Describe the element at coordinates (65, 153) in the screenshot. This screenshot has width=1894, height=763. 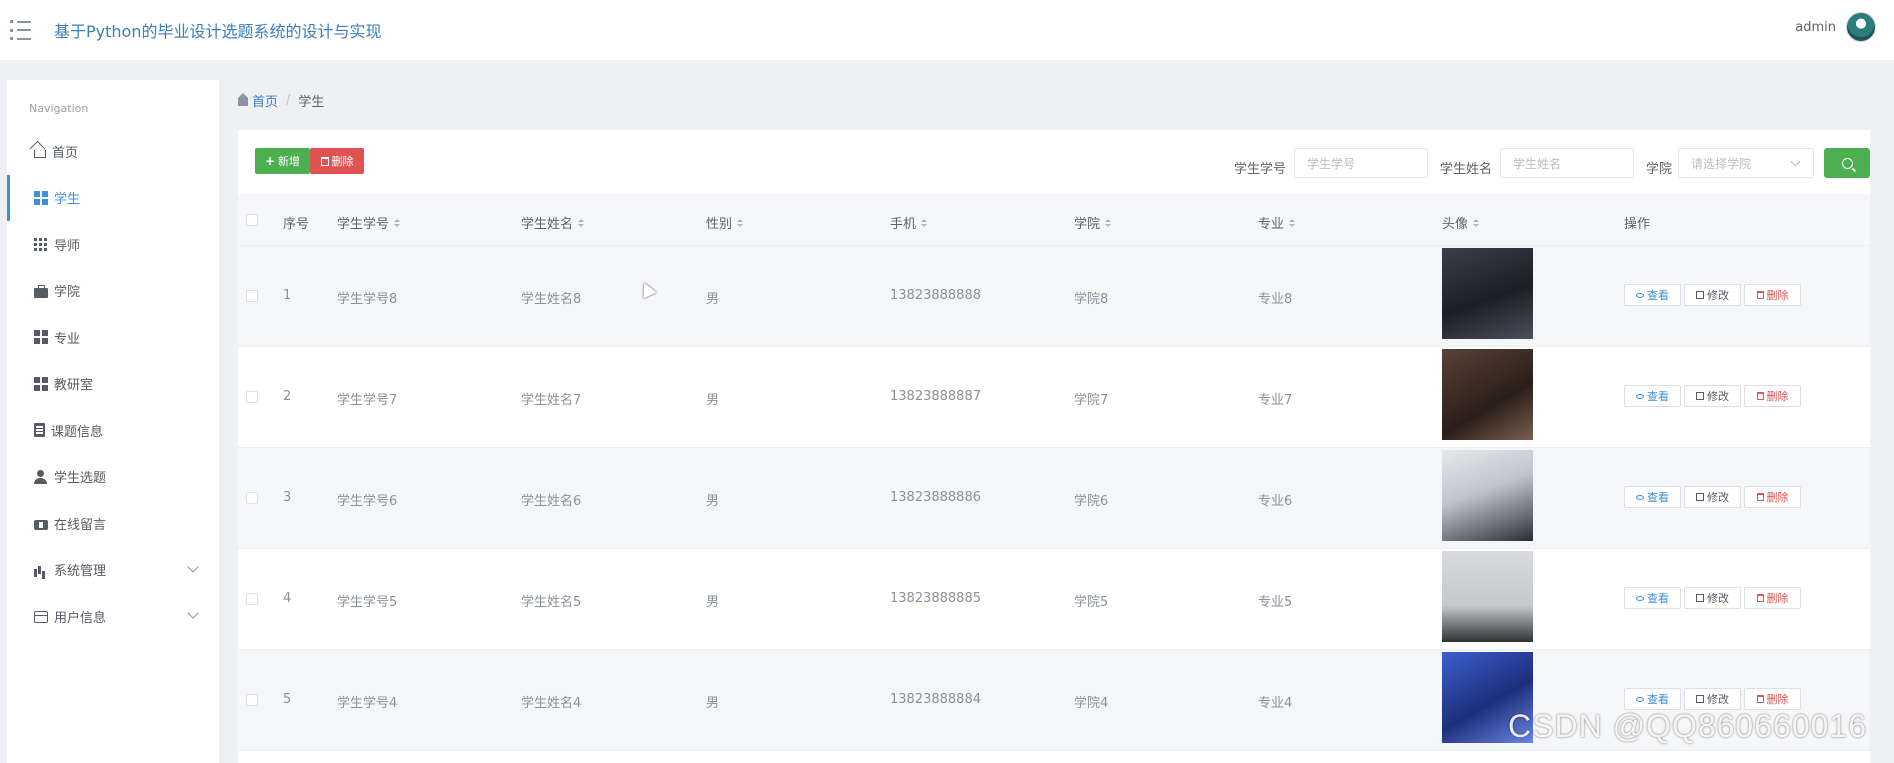
I see `sidebar-item-label: 首页` at that location.